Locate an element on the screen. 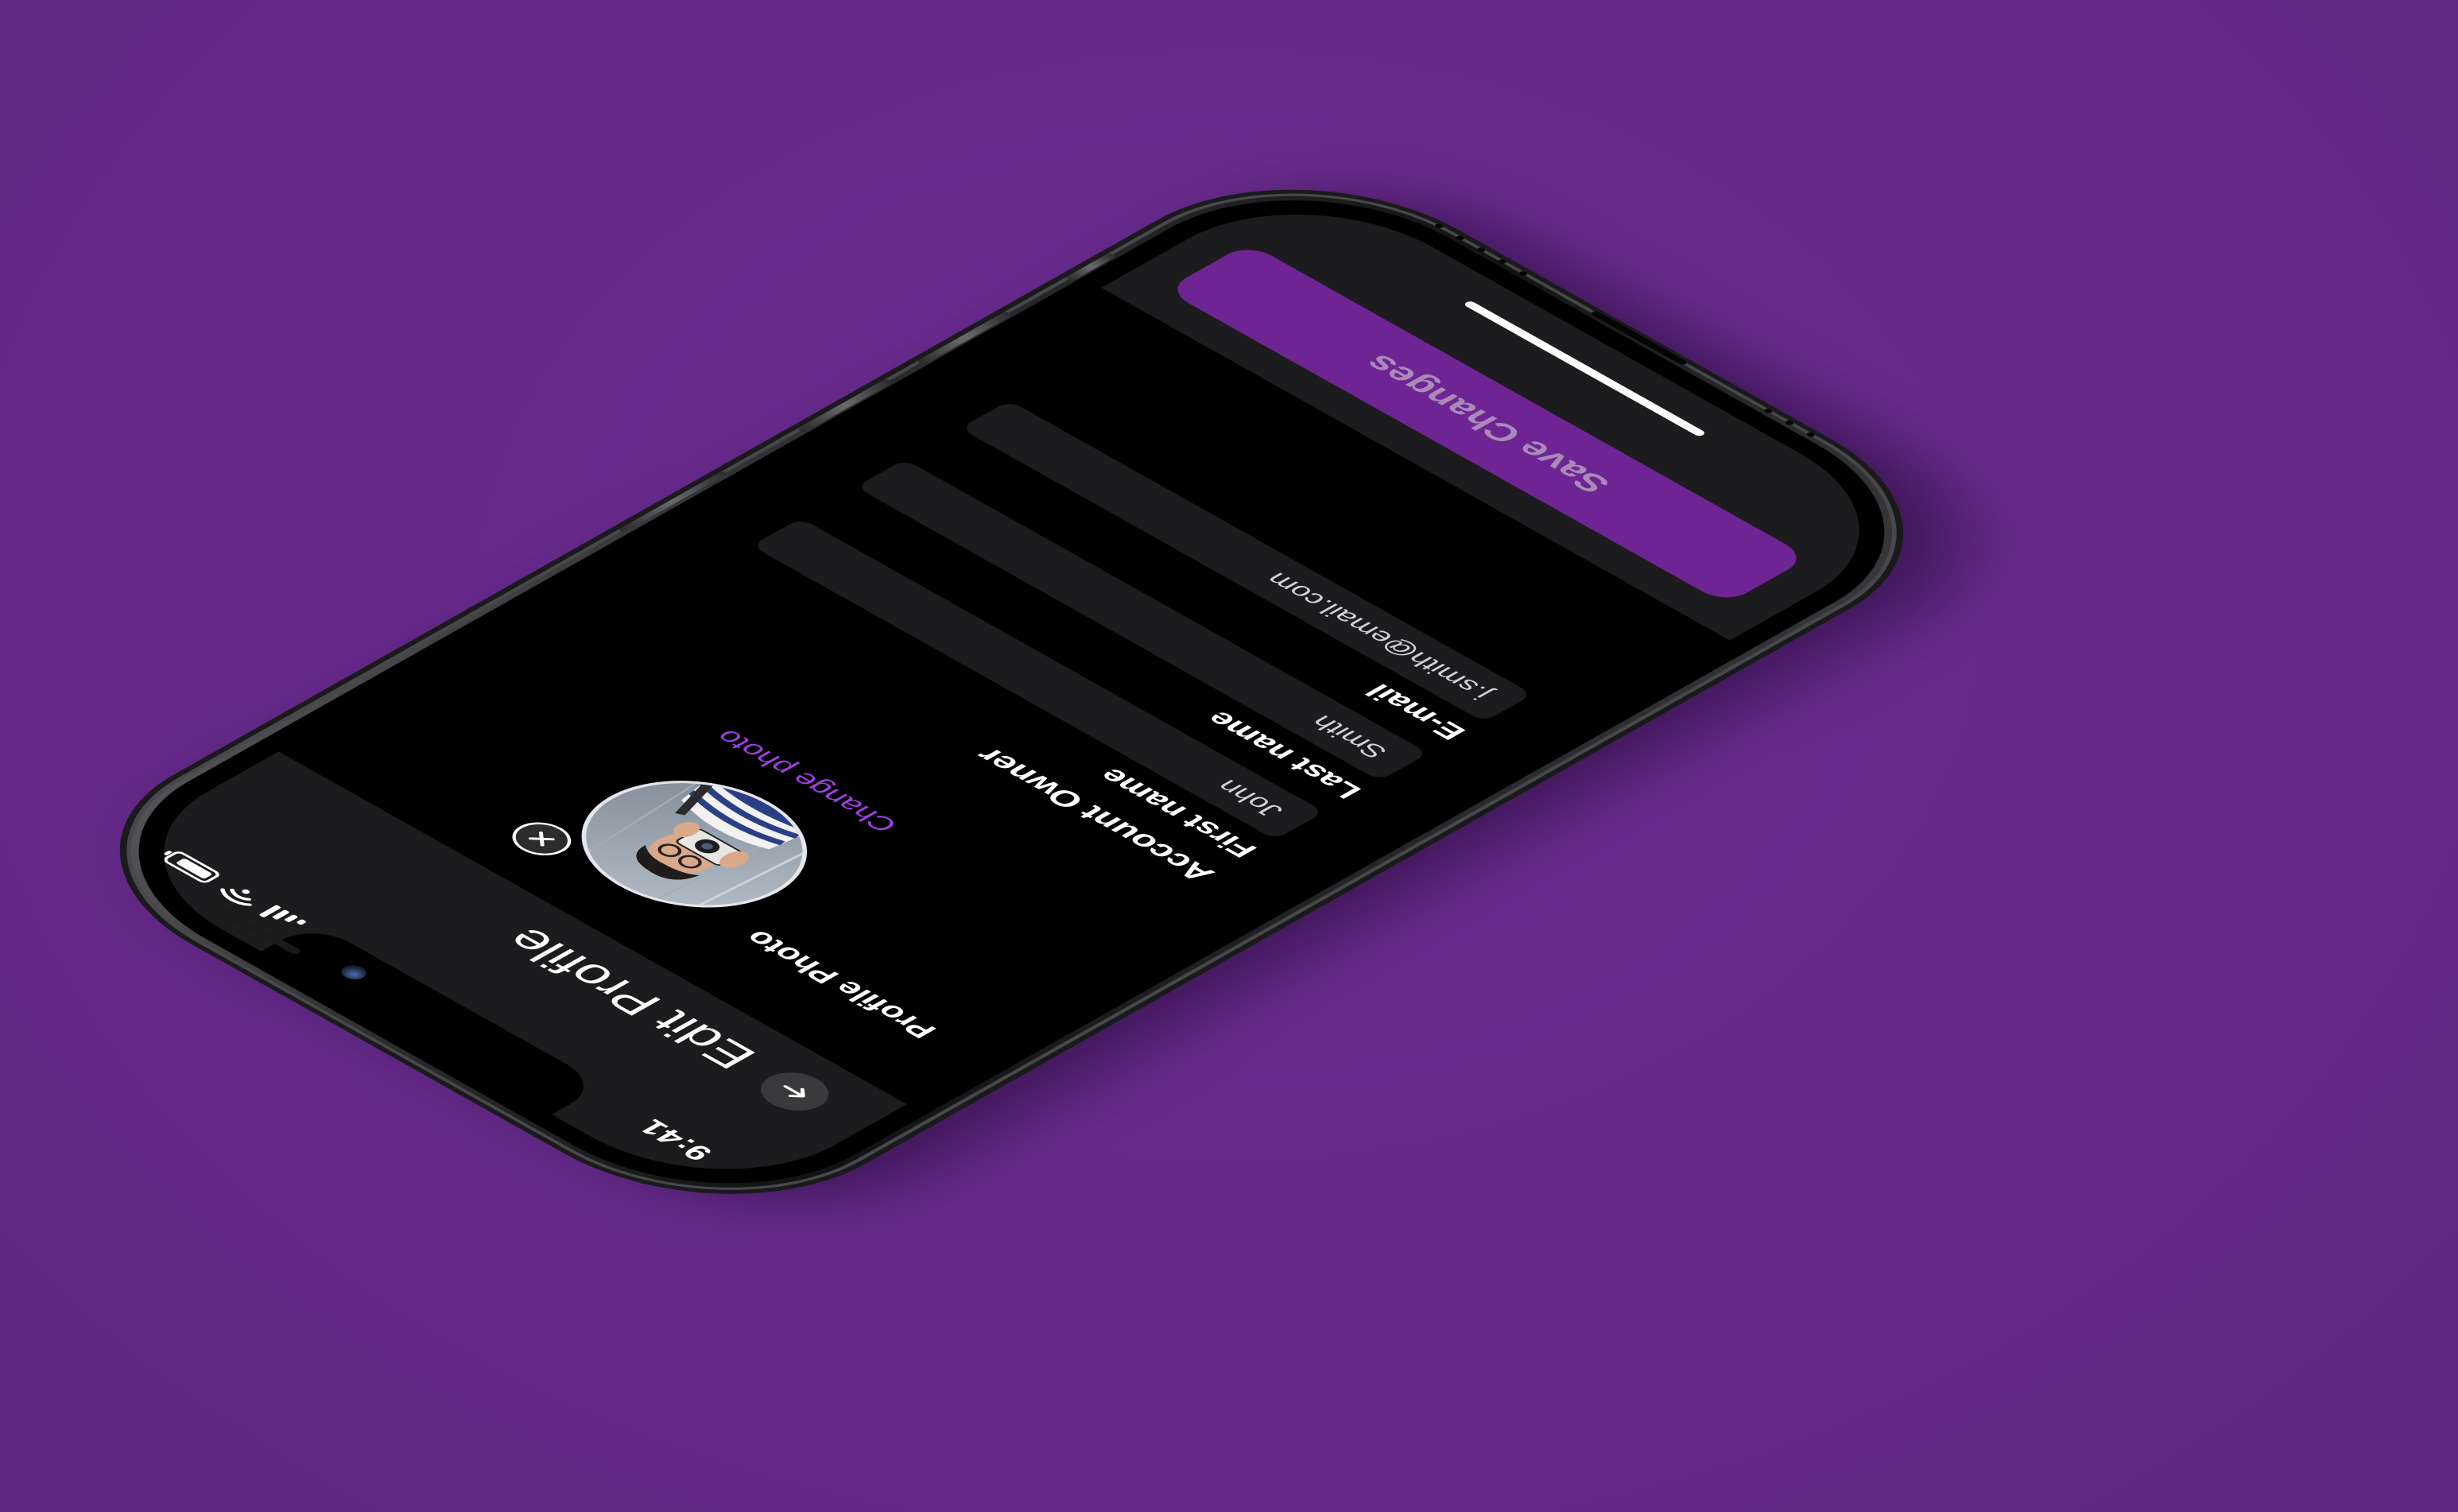  battery-icon is located at coordinates (192, 867).